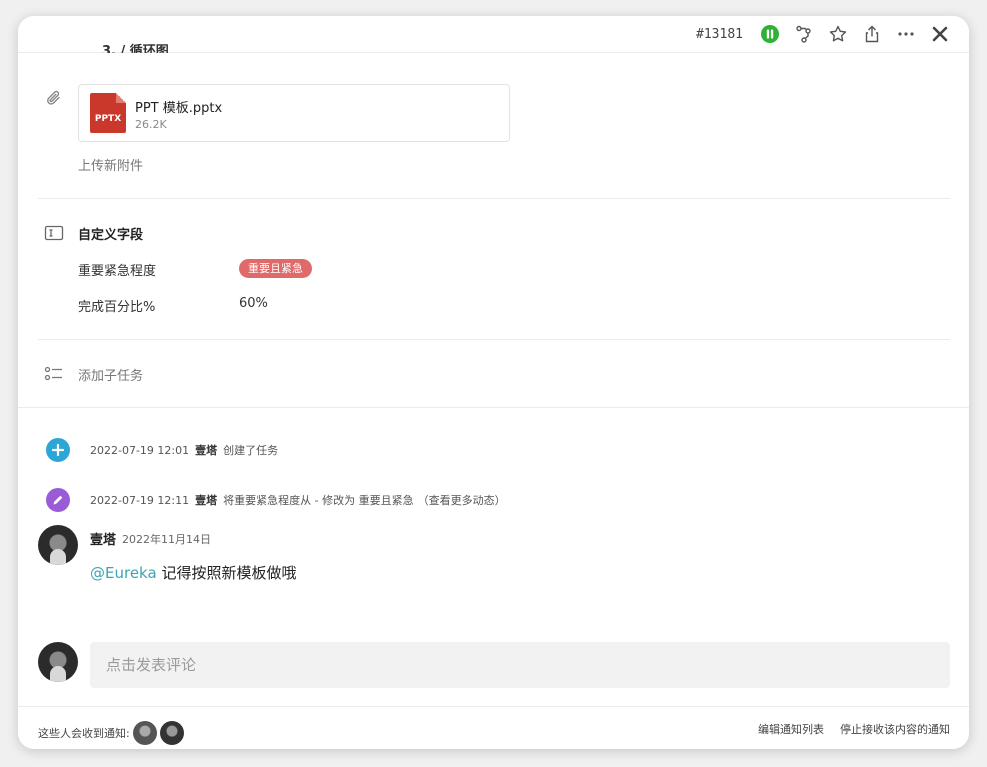 The height and width of the screenshot is (767, 987). I want to click on workflow-icon, so click(804, 34).